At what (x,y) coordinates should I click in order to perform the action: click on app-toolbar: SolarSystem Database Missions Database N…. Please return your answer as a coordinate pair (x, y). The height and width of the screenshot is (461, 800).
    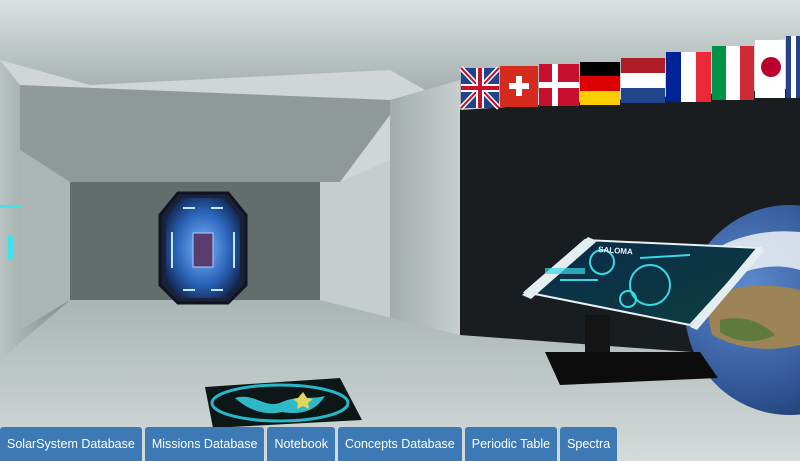
    Looking at the image, I should click on (309, 444).